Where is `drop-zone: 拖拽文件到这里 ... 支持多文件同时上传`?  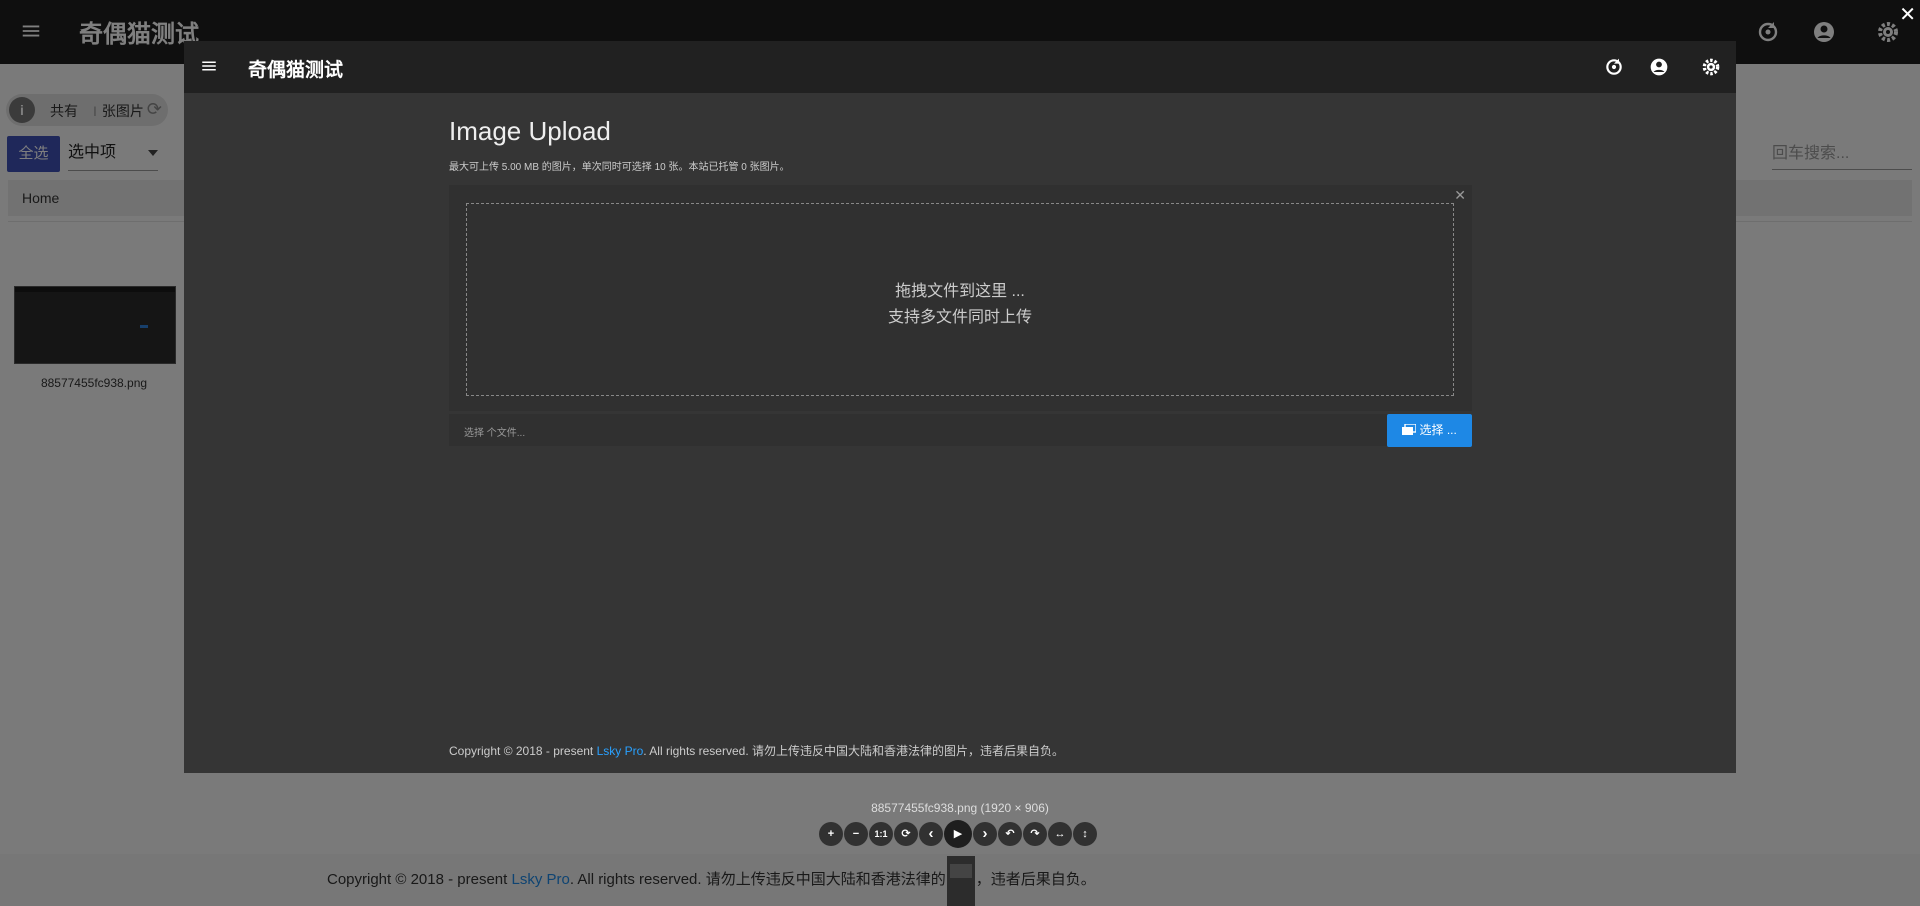
drop-zone: 拖拽文件到这里 ... 支持多文件同时上传 is located at coordinates (960, 299).